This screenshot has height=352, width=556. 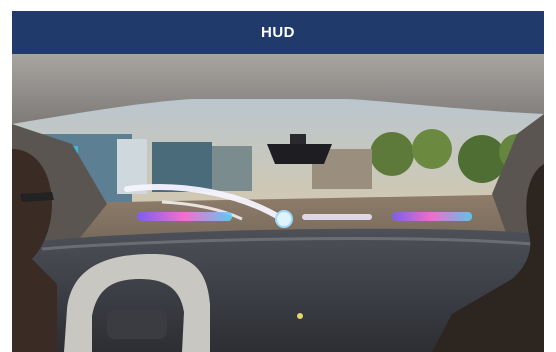 I want to click on page-title: HUD, so click(x=278, y=32).